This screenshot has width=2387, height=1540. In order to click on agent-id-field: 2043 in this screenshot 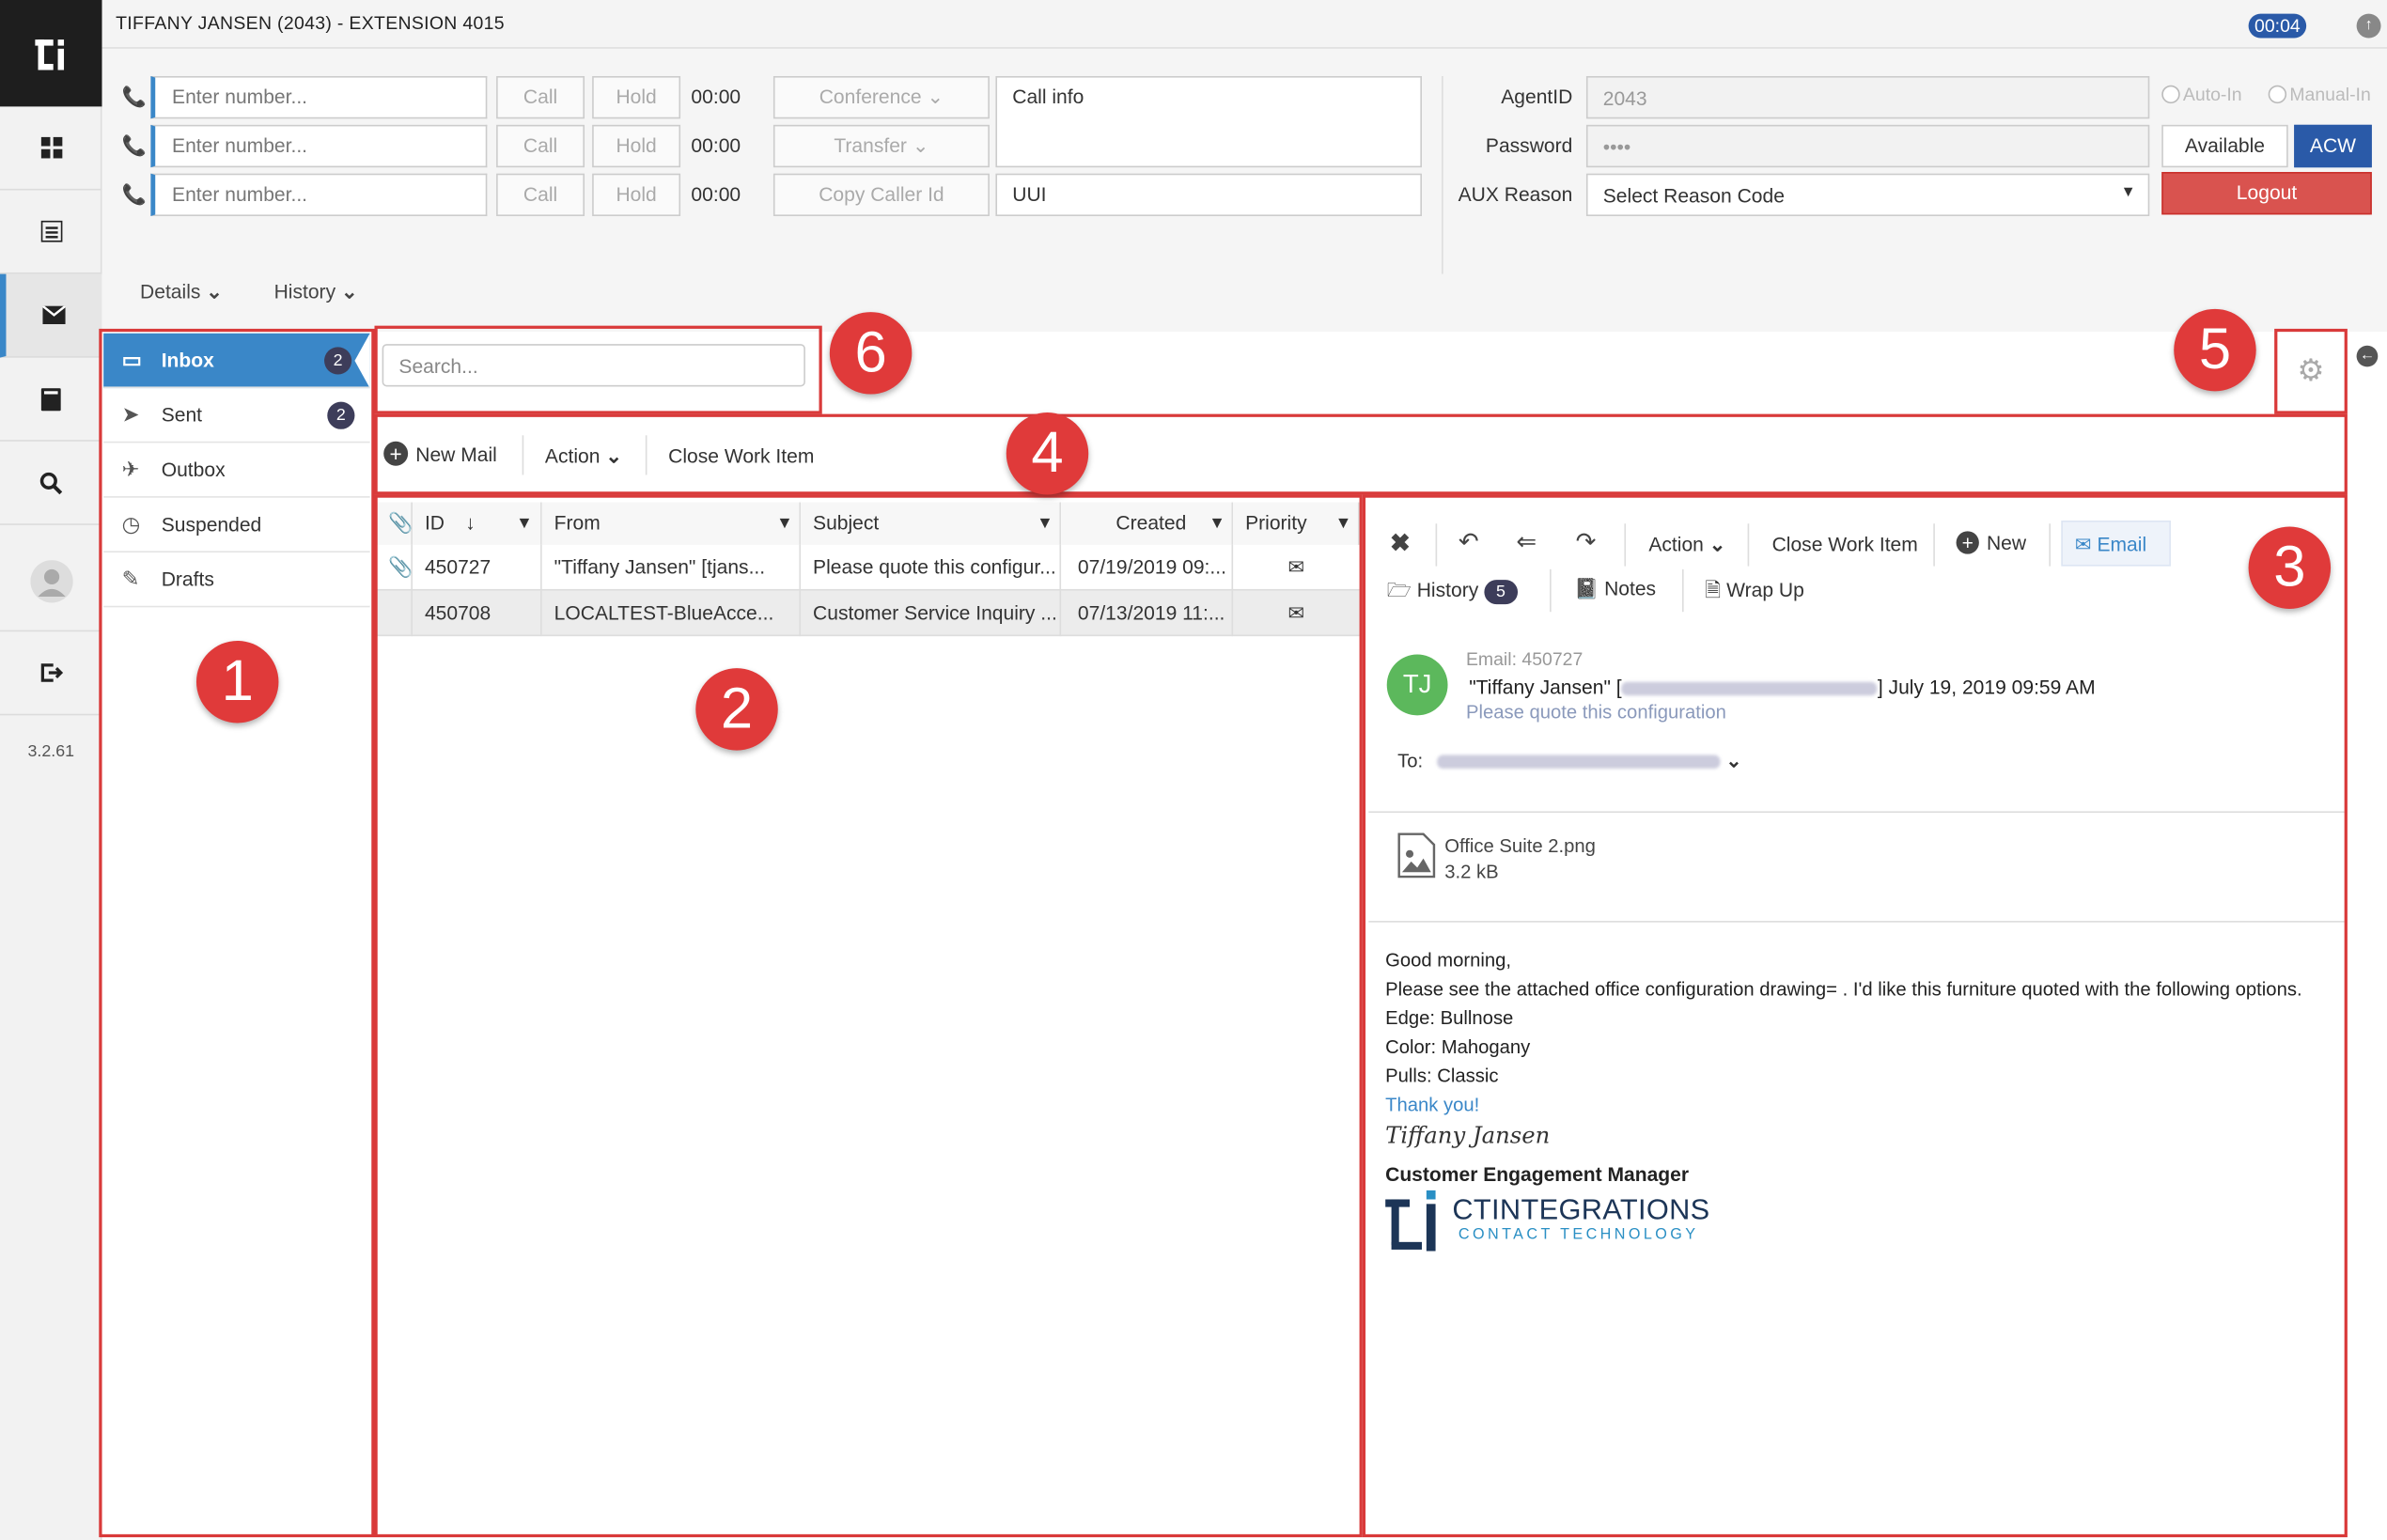, I will do `click(1867, 97)`.